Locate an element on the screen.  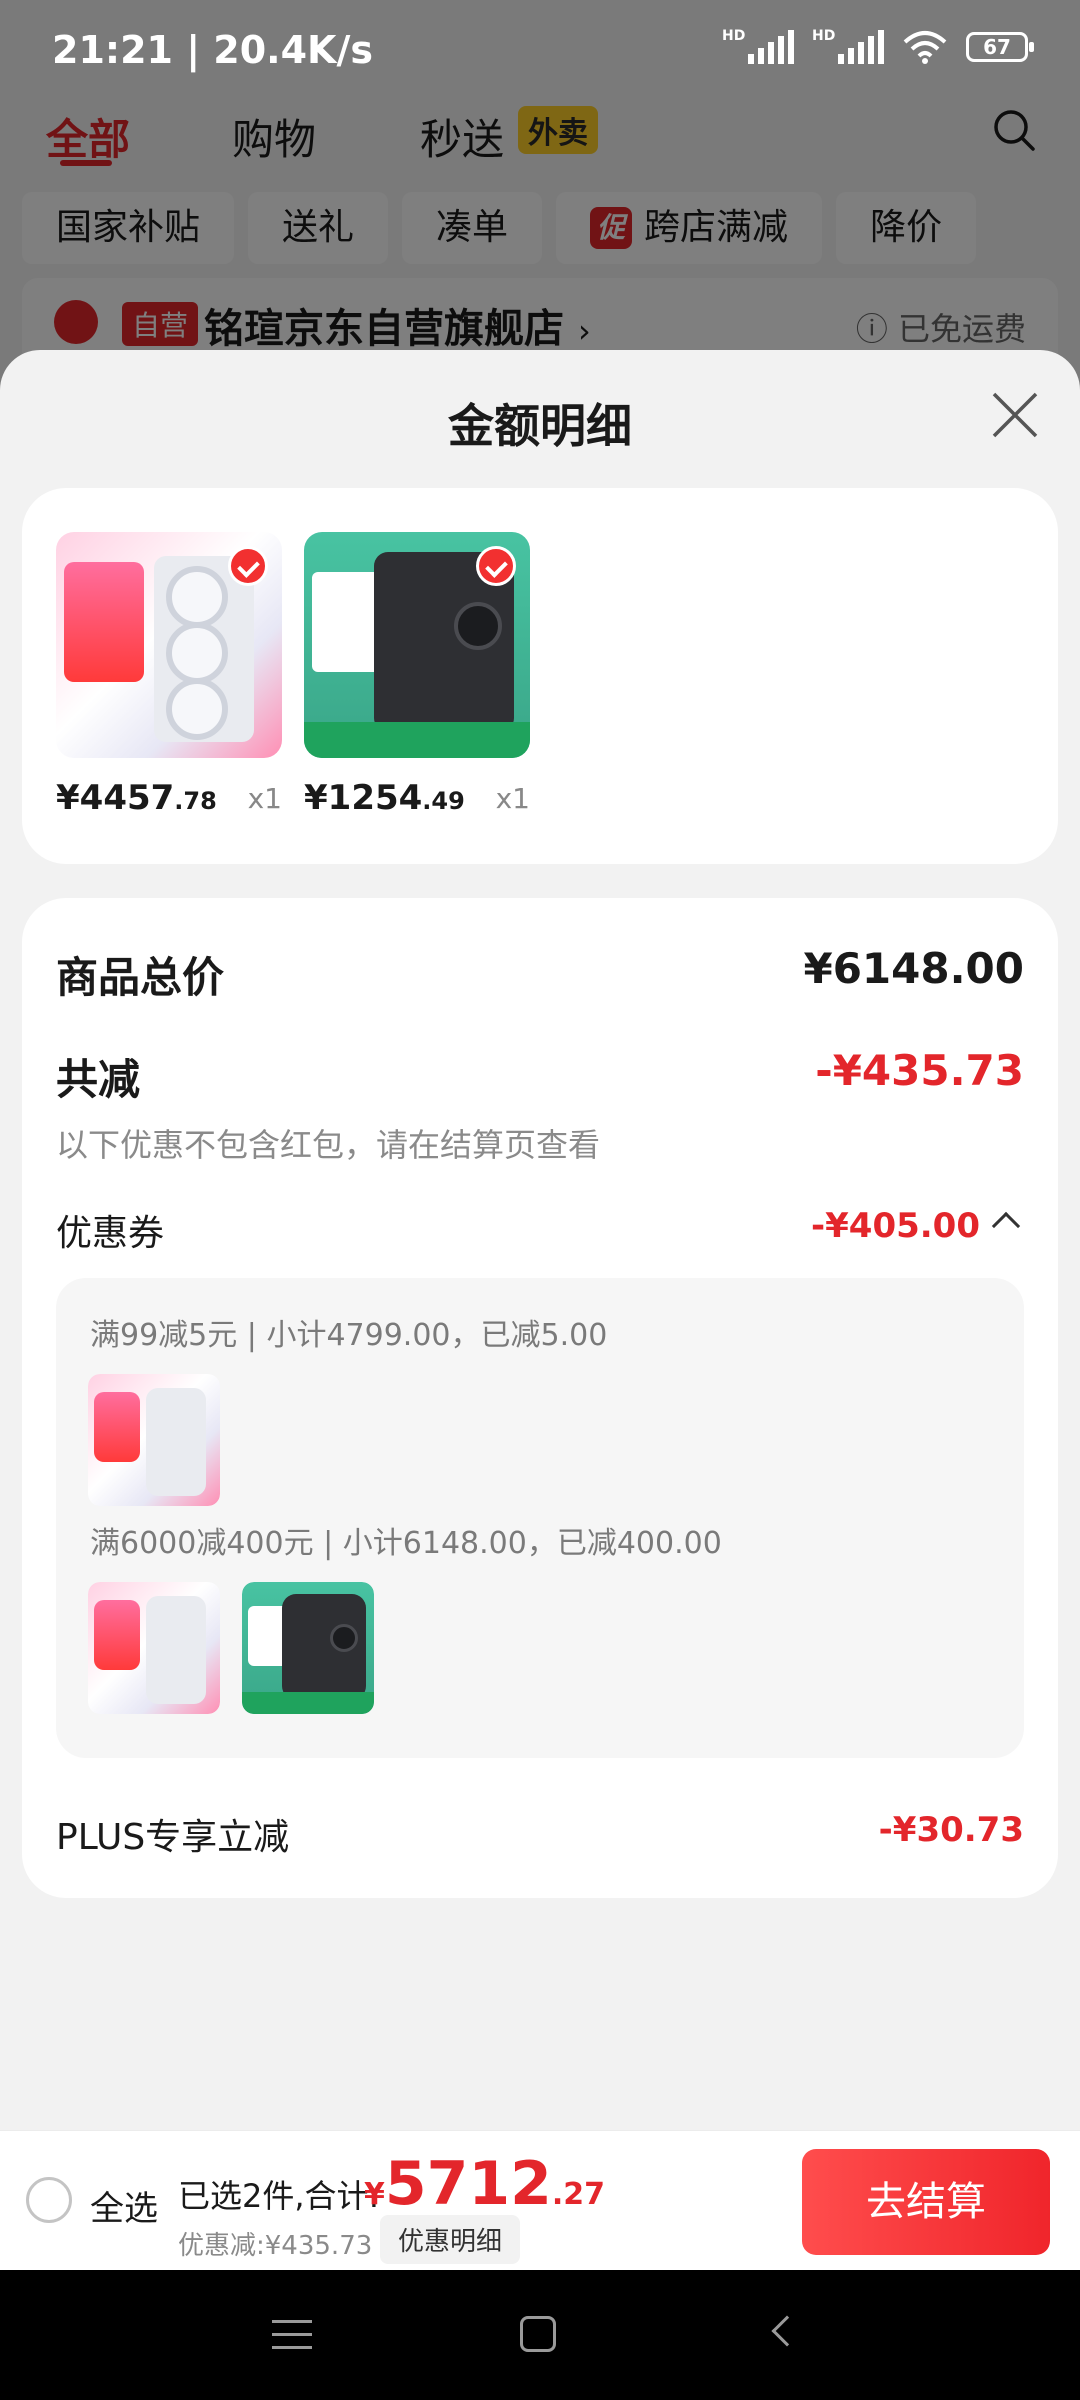
product-item: ¥1254.49 x1 is located at coordinates (417, 675).